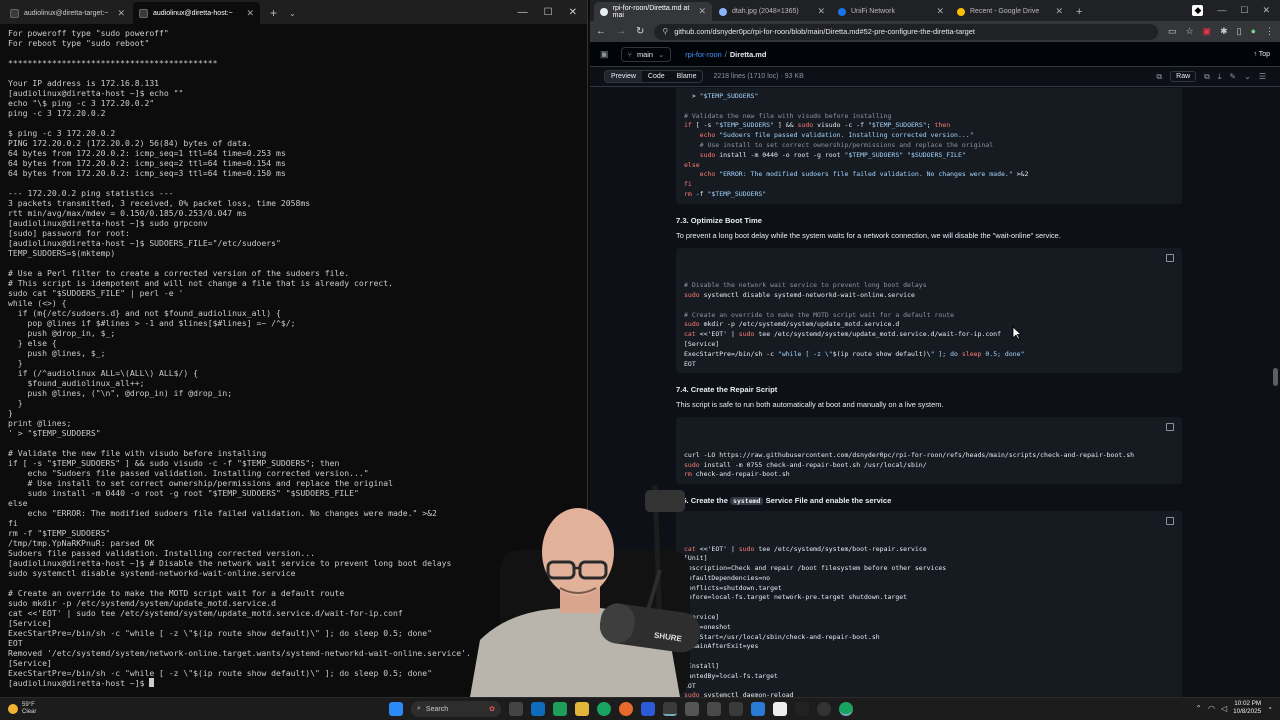 Image resolution: width=1280 pixels, height=720 pixels. What do you see at coordinates (1224, 31) in the screenshot?
I see `puzzle-icon: ✱` at bounding box center [1224, 31].